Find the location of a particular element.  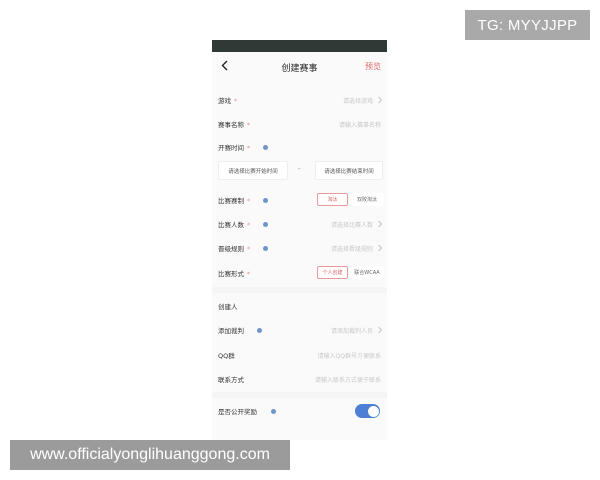

status-bar is located at coordinates (299, 46).